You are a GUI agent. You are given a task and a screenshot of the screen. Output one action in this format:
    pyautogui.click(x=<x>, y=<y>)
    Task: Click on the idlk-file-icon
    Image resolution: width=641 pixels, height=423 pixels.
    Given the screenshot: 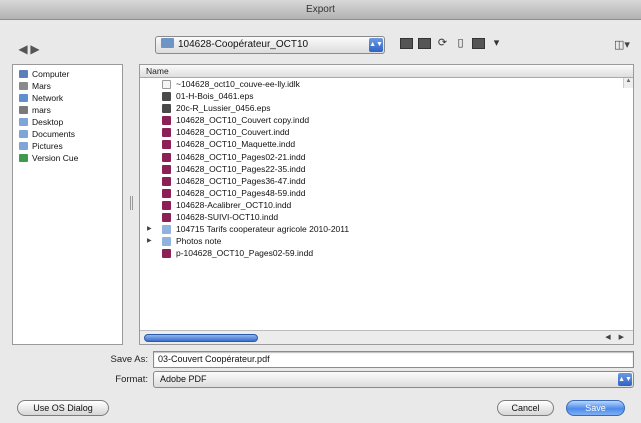 What is the action you would take?
    pyautogui.click(x=166, y=84)
    